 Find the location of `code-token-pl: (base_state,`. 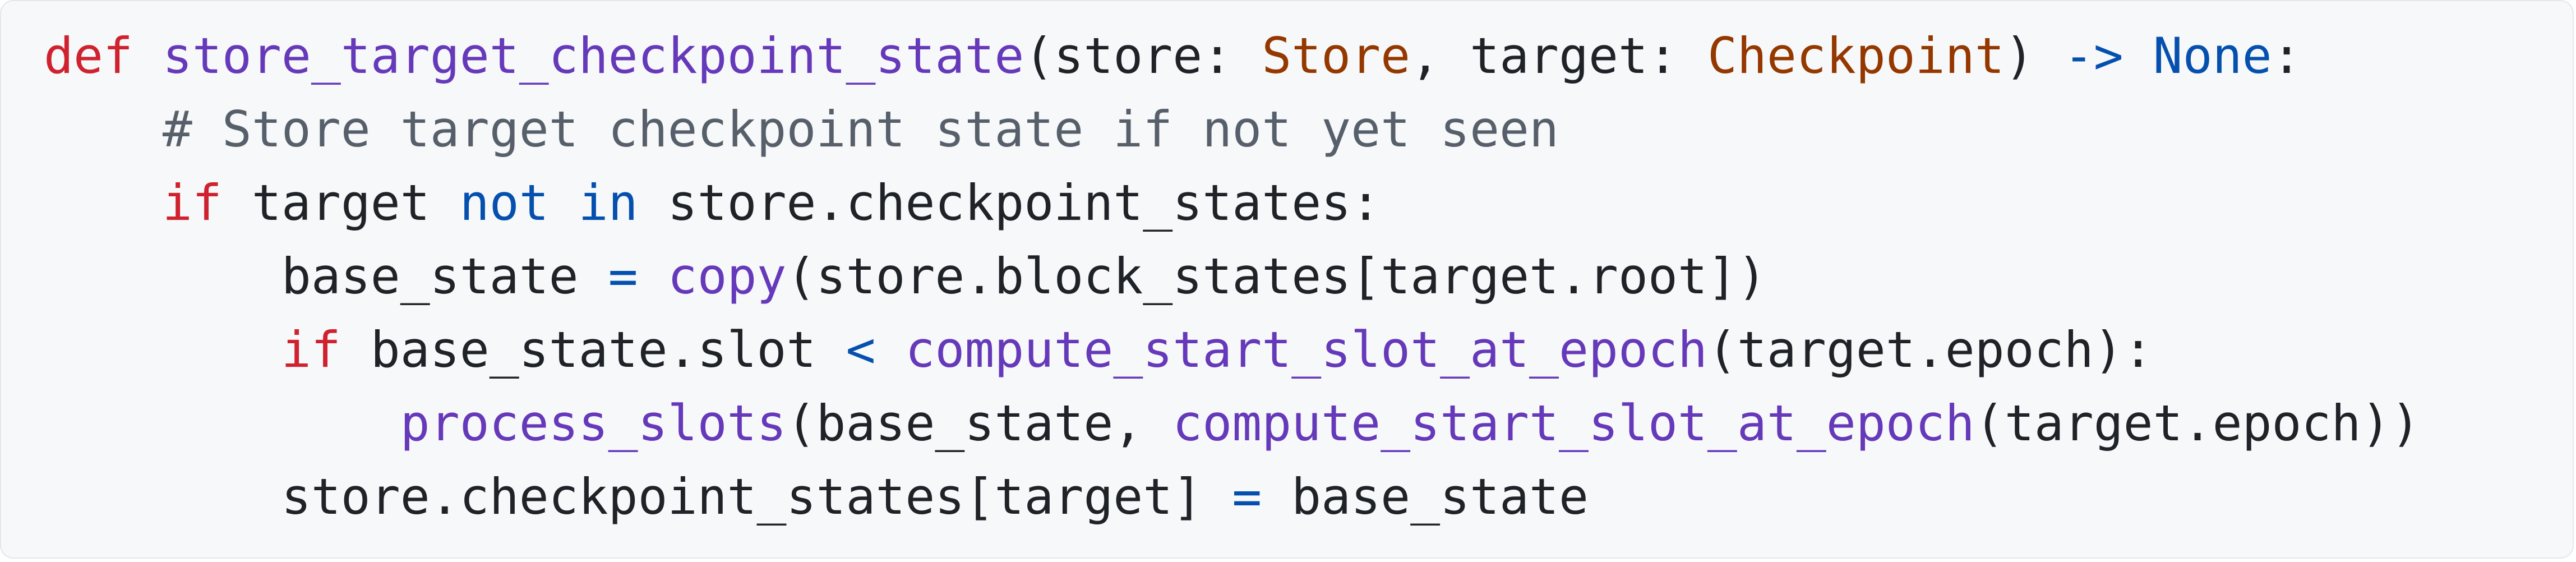

code-token-pl: (base_state, is located at coordinates (979, 423).